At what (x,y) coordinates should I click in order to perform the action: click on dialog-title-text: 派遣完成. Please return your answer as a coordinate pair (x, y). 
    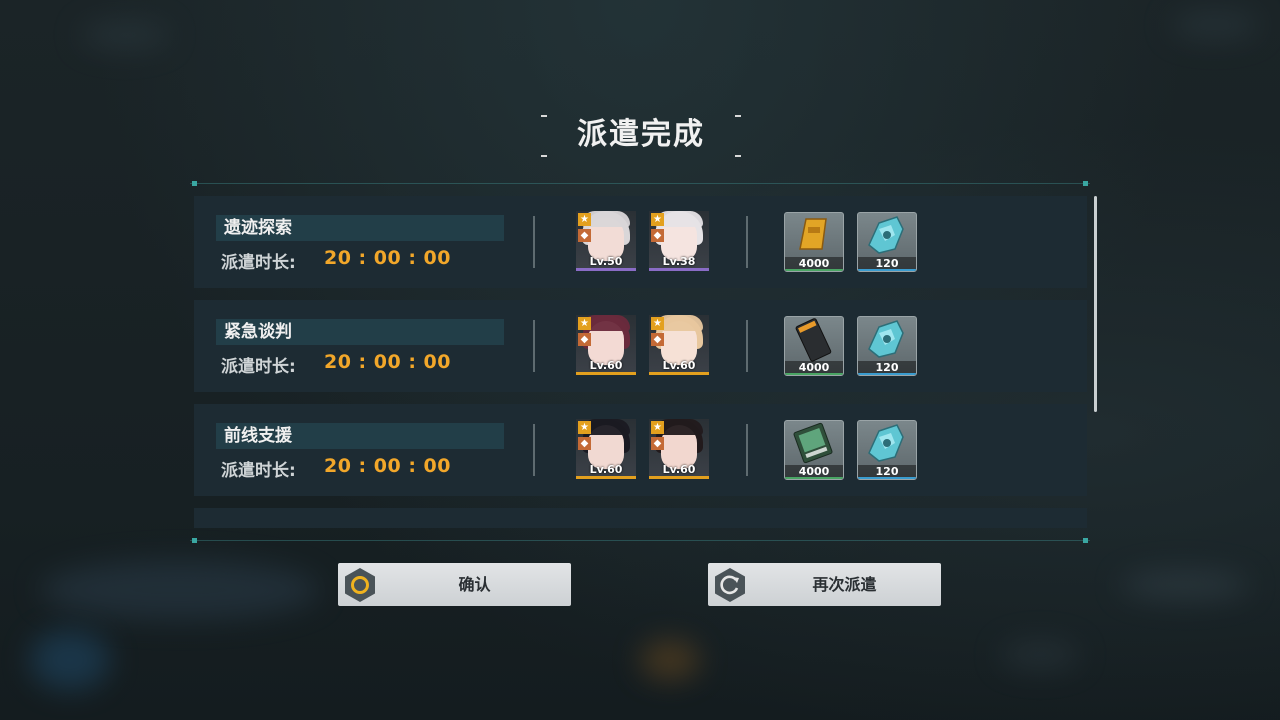
    Looking at the image, I should click on (641, 134).